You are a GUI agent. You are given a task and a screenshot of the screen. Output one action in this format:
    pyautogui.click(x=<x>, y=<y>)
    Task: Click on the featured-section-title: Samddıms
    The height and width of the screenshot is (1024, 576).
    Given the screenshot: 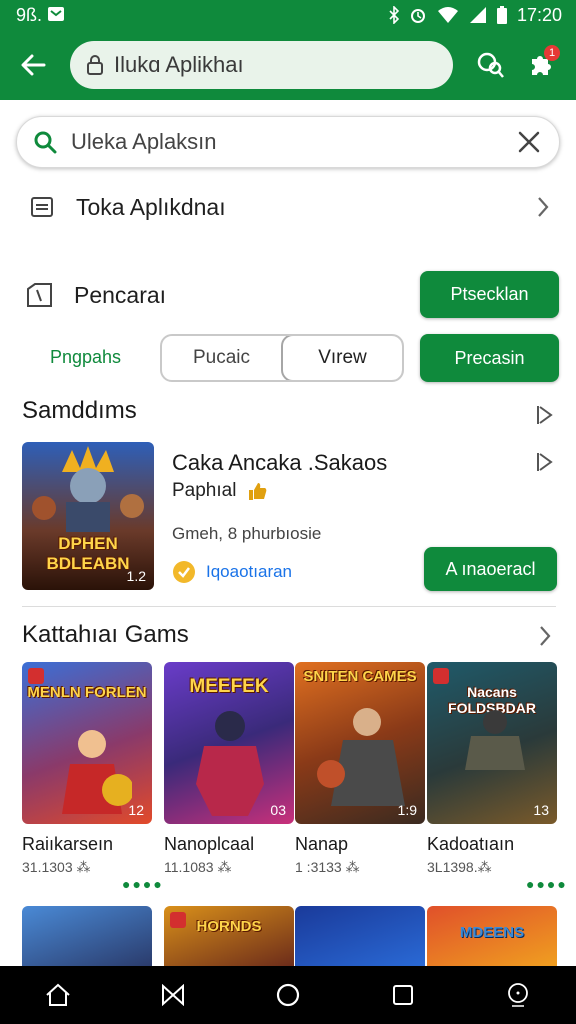 What is the action you would take?
    pyautogui.click(x=79, y=410)
    